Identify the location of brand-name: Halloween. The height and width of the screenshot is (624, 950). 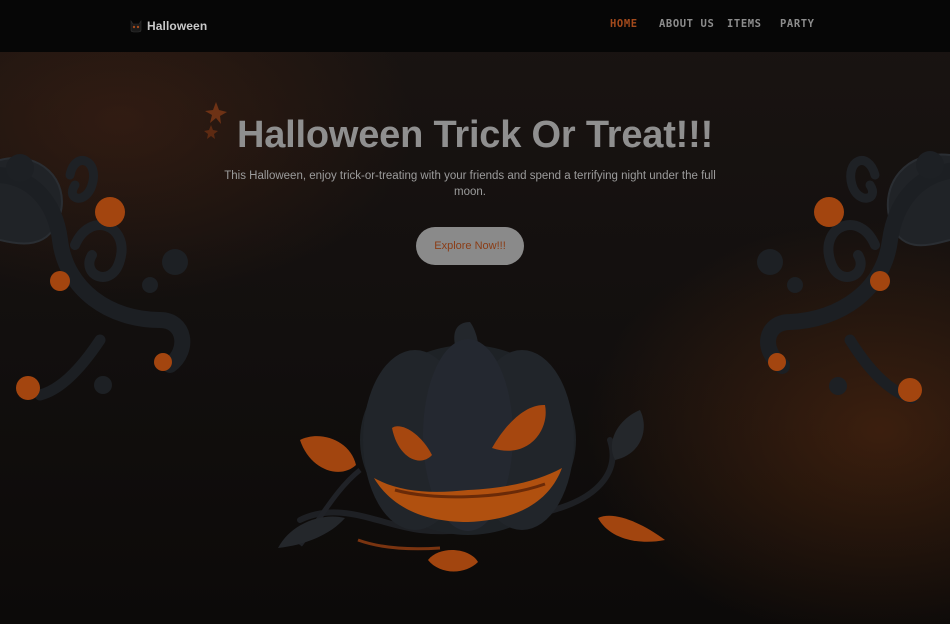
(177, 26).